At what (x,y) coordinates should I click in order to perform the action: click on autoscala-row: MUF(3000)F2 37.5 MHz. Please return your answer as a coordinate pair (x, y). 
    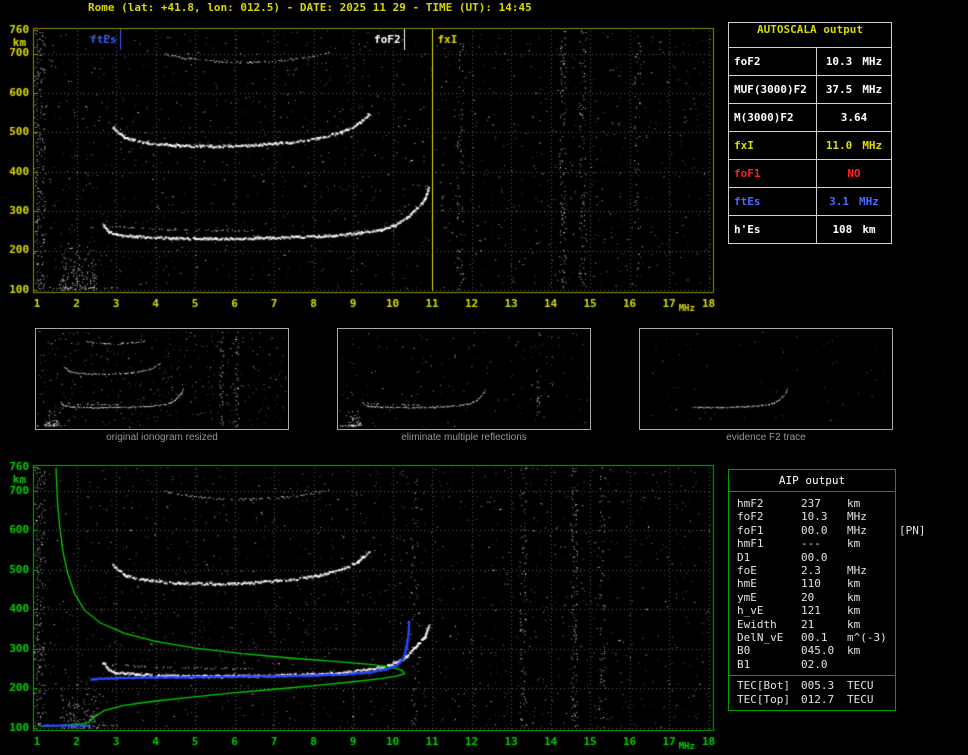
    Looking at the image, I should click on (810, 89).